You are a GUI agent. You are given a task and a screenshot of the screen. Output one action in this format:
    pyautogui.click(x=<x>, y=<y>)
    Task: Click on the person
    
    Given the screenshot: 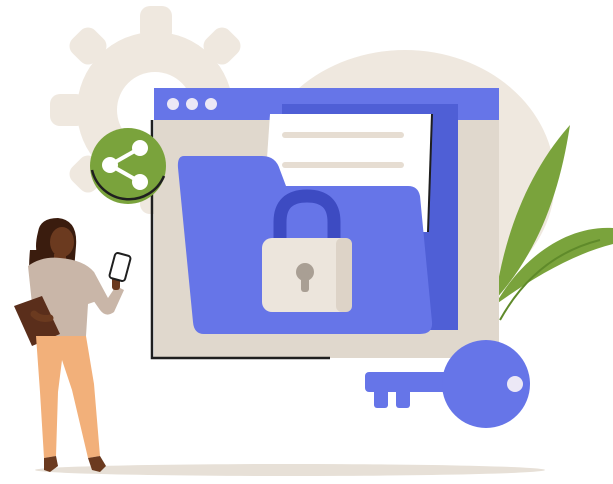 What is the action you would take?
    pyautogui.click(x=73, y=345)
    